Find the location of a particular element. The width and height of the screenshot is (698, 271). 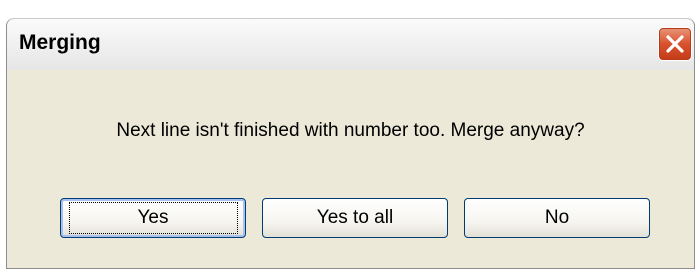

close-button is located at coordinates (675, 44).